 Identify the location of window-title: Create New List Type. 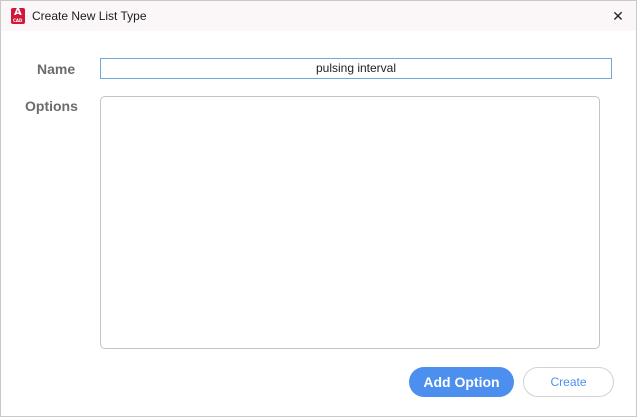
(89, 16).